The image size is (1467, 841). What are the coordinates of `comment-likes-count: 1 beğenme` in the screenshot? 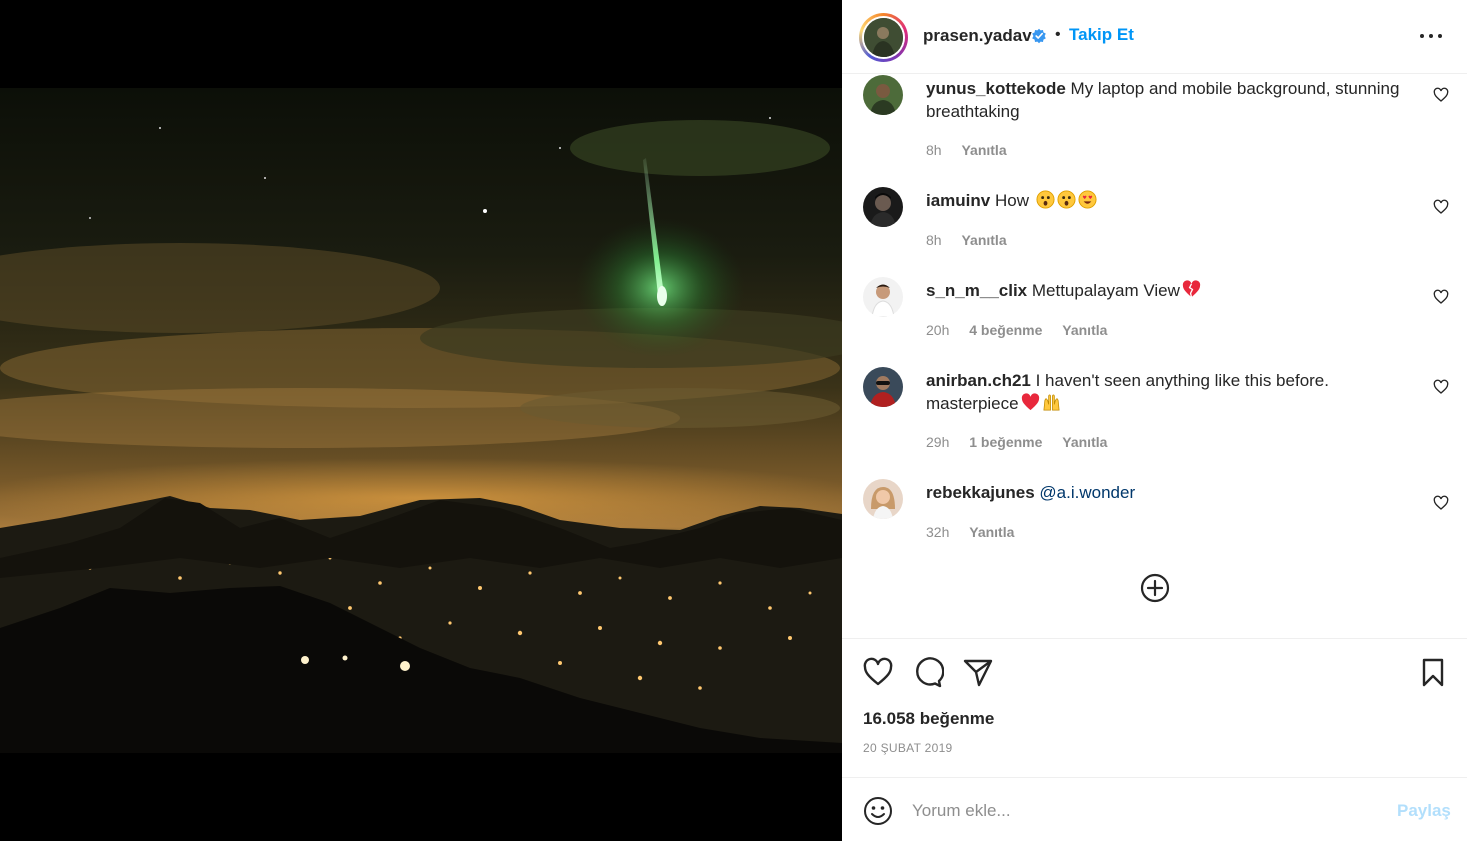 It's located at (1005, 442).